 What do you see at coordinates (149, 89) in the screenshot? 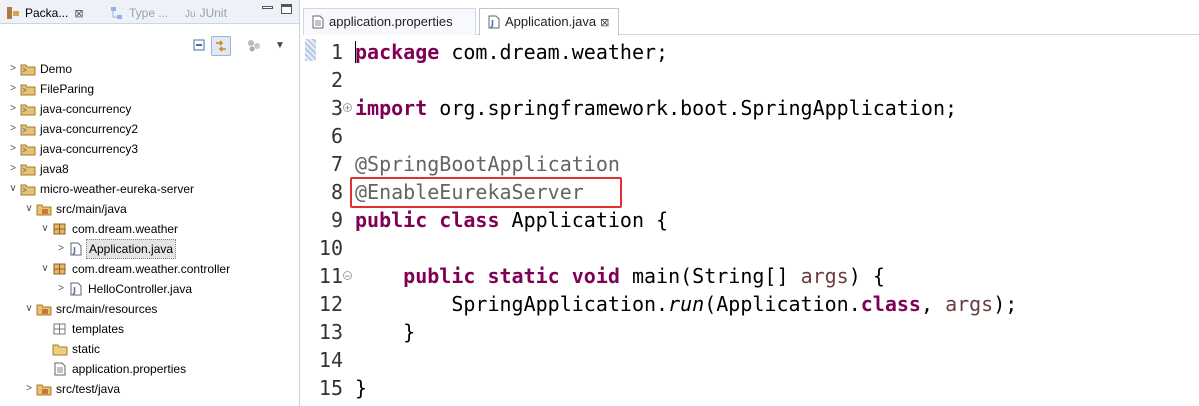
I see `tree-item: > FileParing` at bounding box center [149, 89].